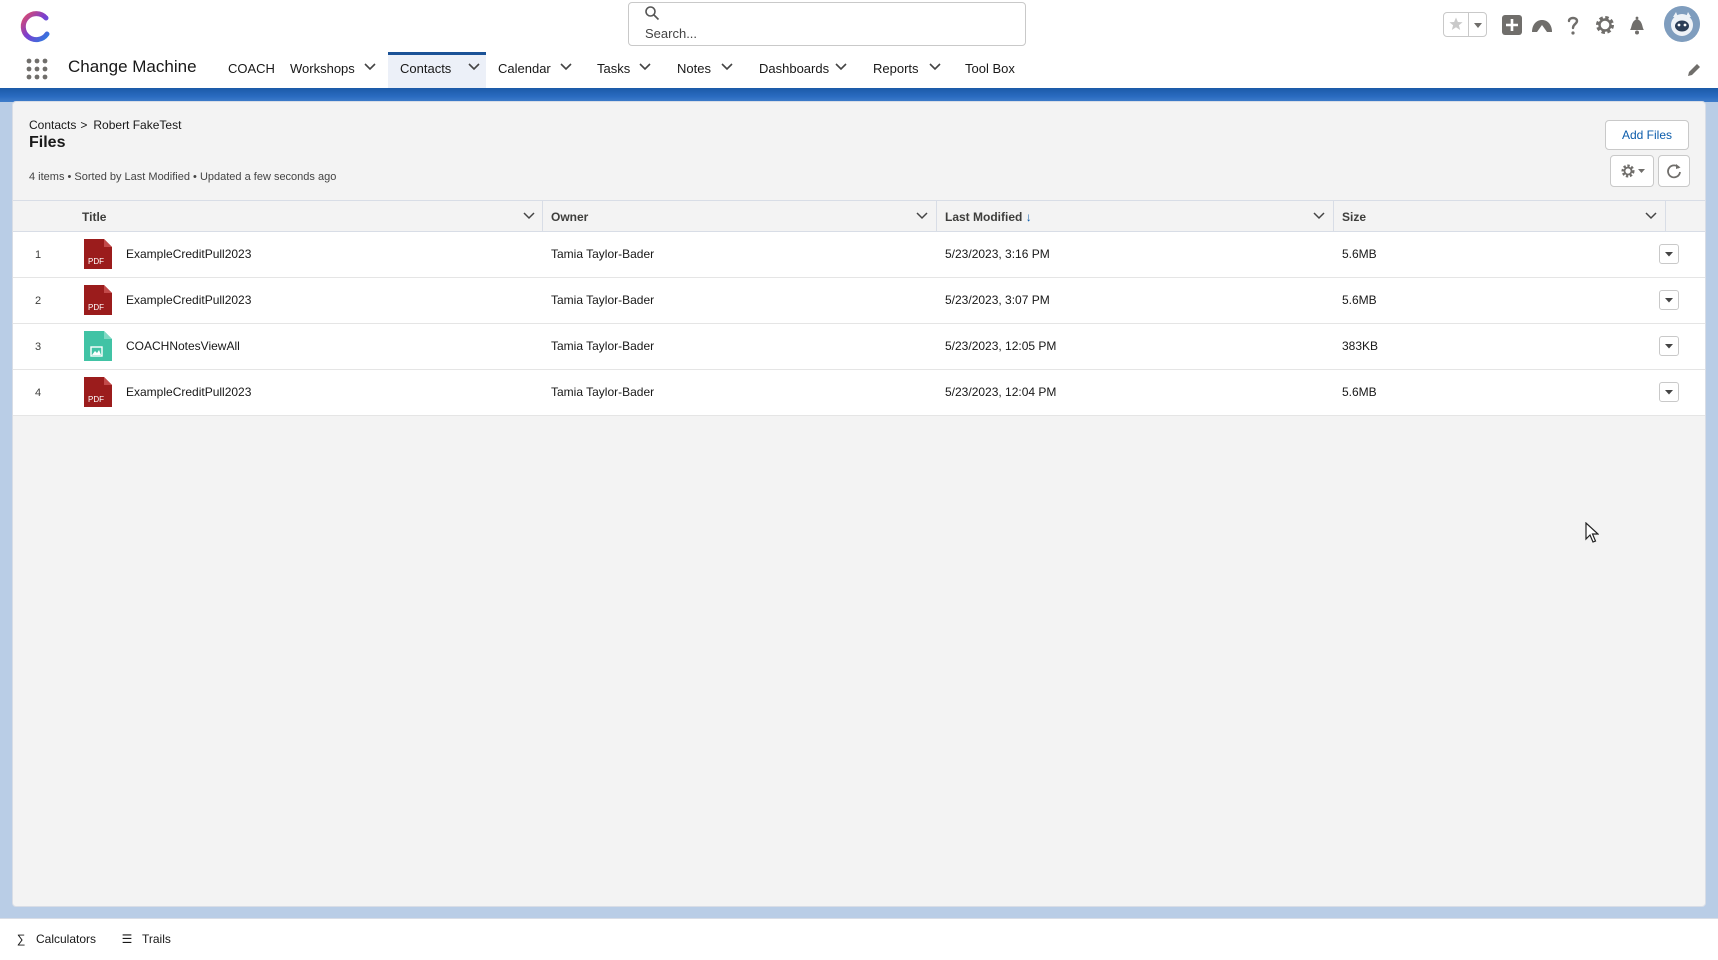 The width and height of the screenshot is (1718, 960). Describe the element at coordinates (1592, 532) in the screenshot. I see `mouse-cursor-icon` at that location.